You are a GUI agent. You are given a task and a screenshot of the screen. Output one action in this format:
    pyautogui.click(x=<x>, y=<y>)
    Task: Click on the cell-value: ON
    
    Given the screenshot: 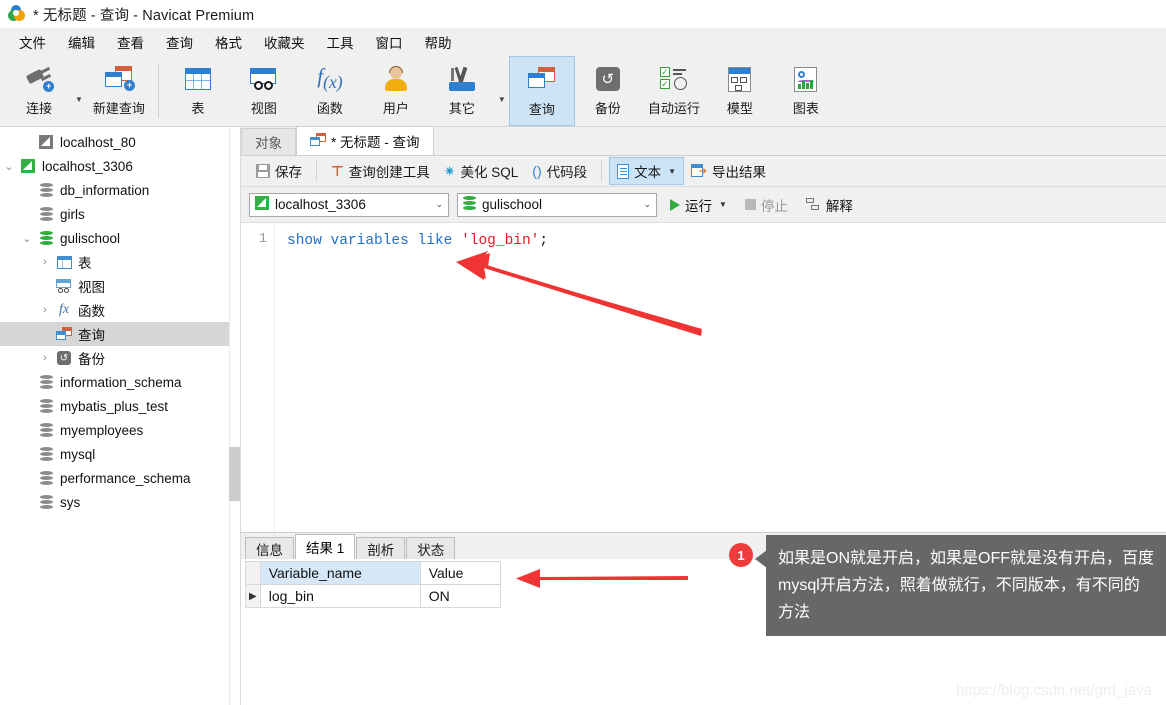 What is the action you would take?
    pyautogui.click(x=460, y=596)
    